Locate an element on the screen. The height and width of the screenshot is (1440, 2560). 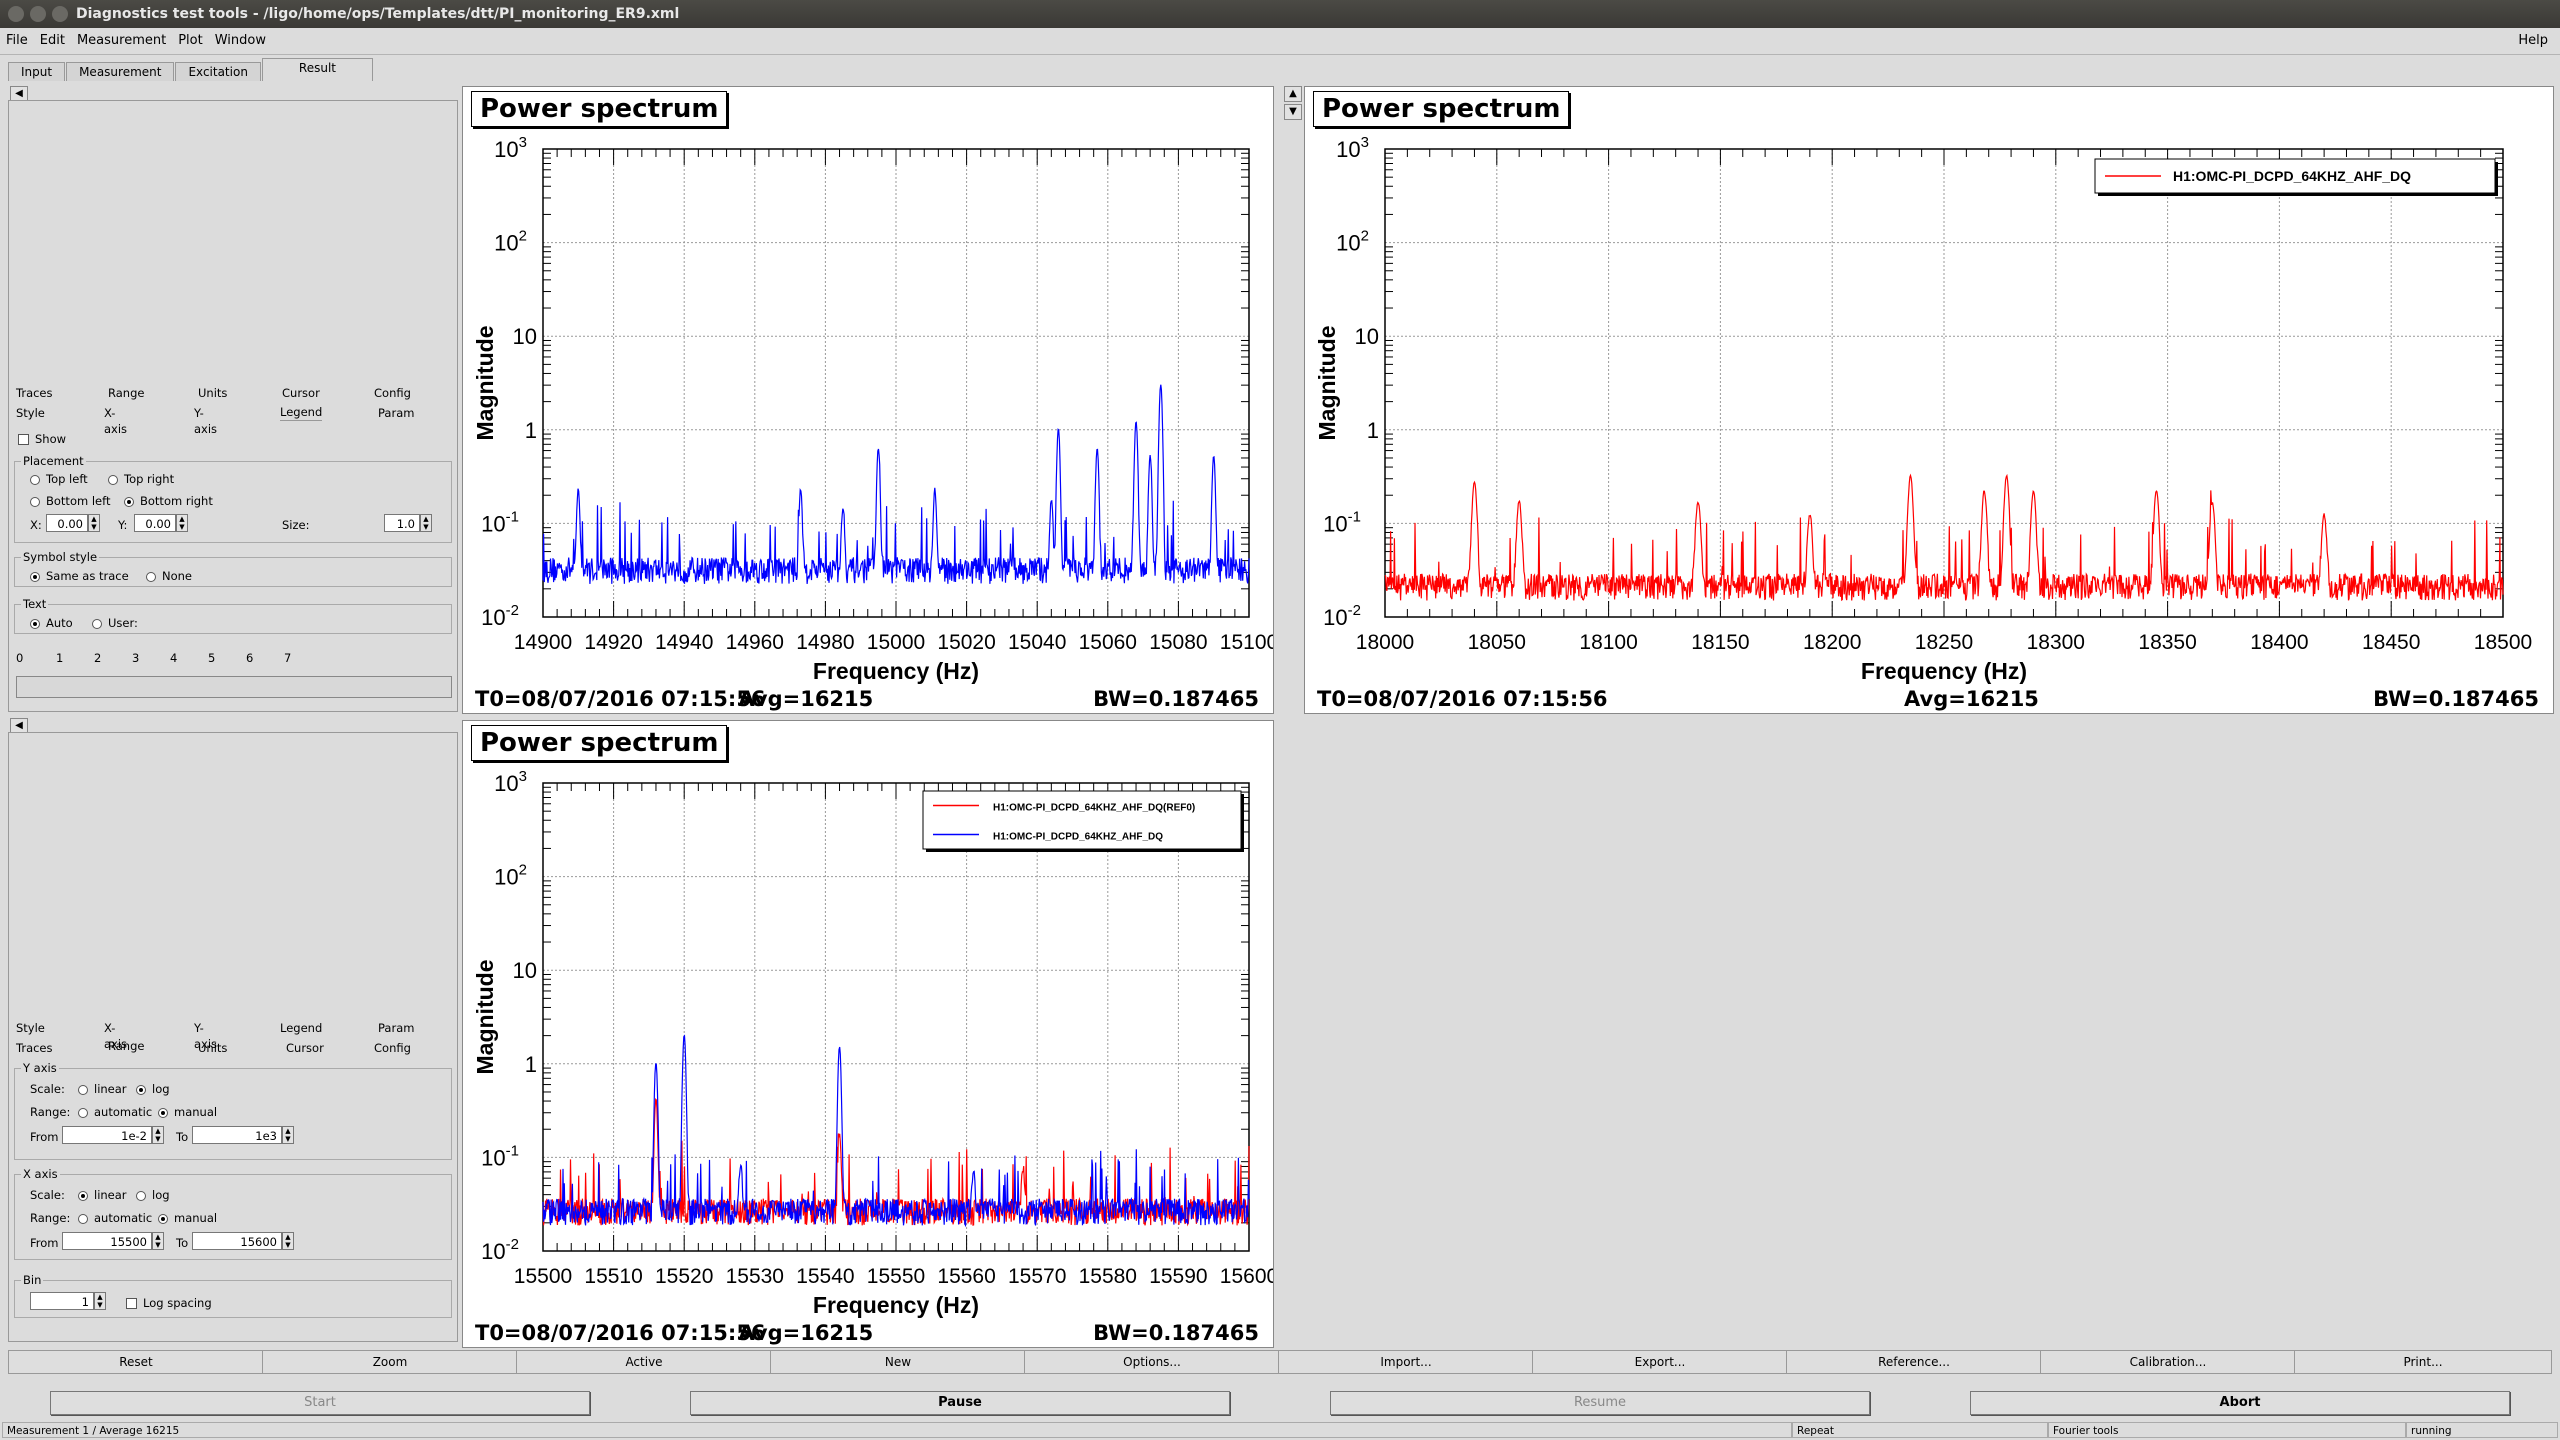
x-to-input: 15600 is located at coordinates (237, 1241).